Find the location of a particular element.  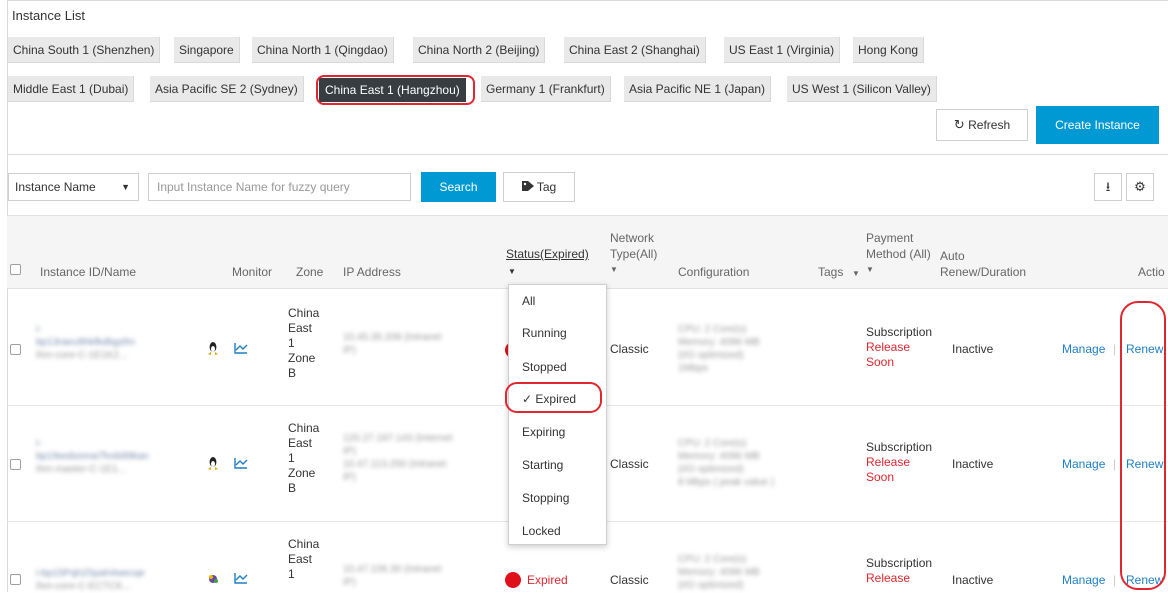

divider is located at coordinates (587, 154).